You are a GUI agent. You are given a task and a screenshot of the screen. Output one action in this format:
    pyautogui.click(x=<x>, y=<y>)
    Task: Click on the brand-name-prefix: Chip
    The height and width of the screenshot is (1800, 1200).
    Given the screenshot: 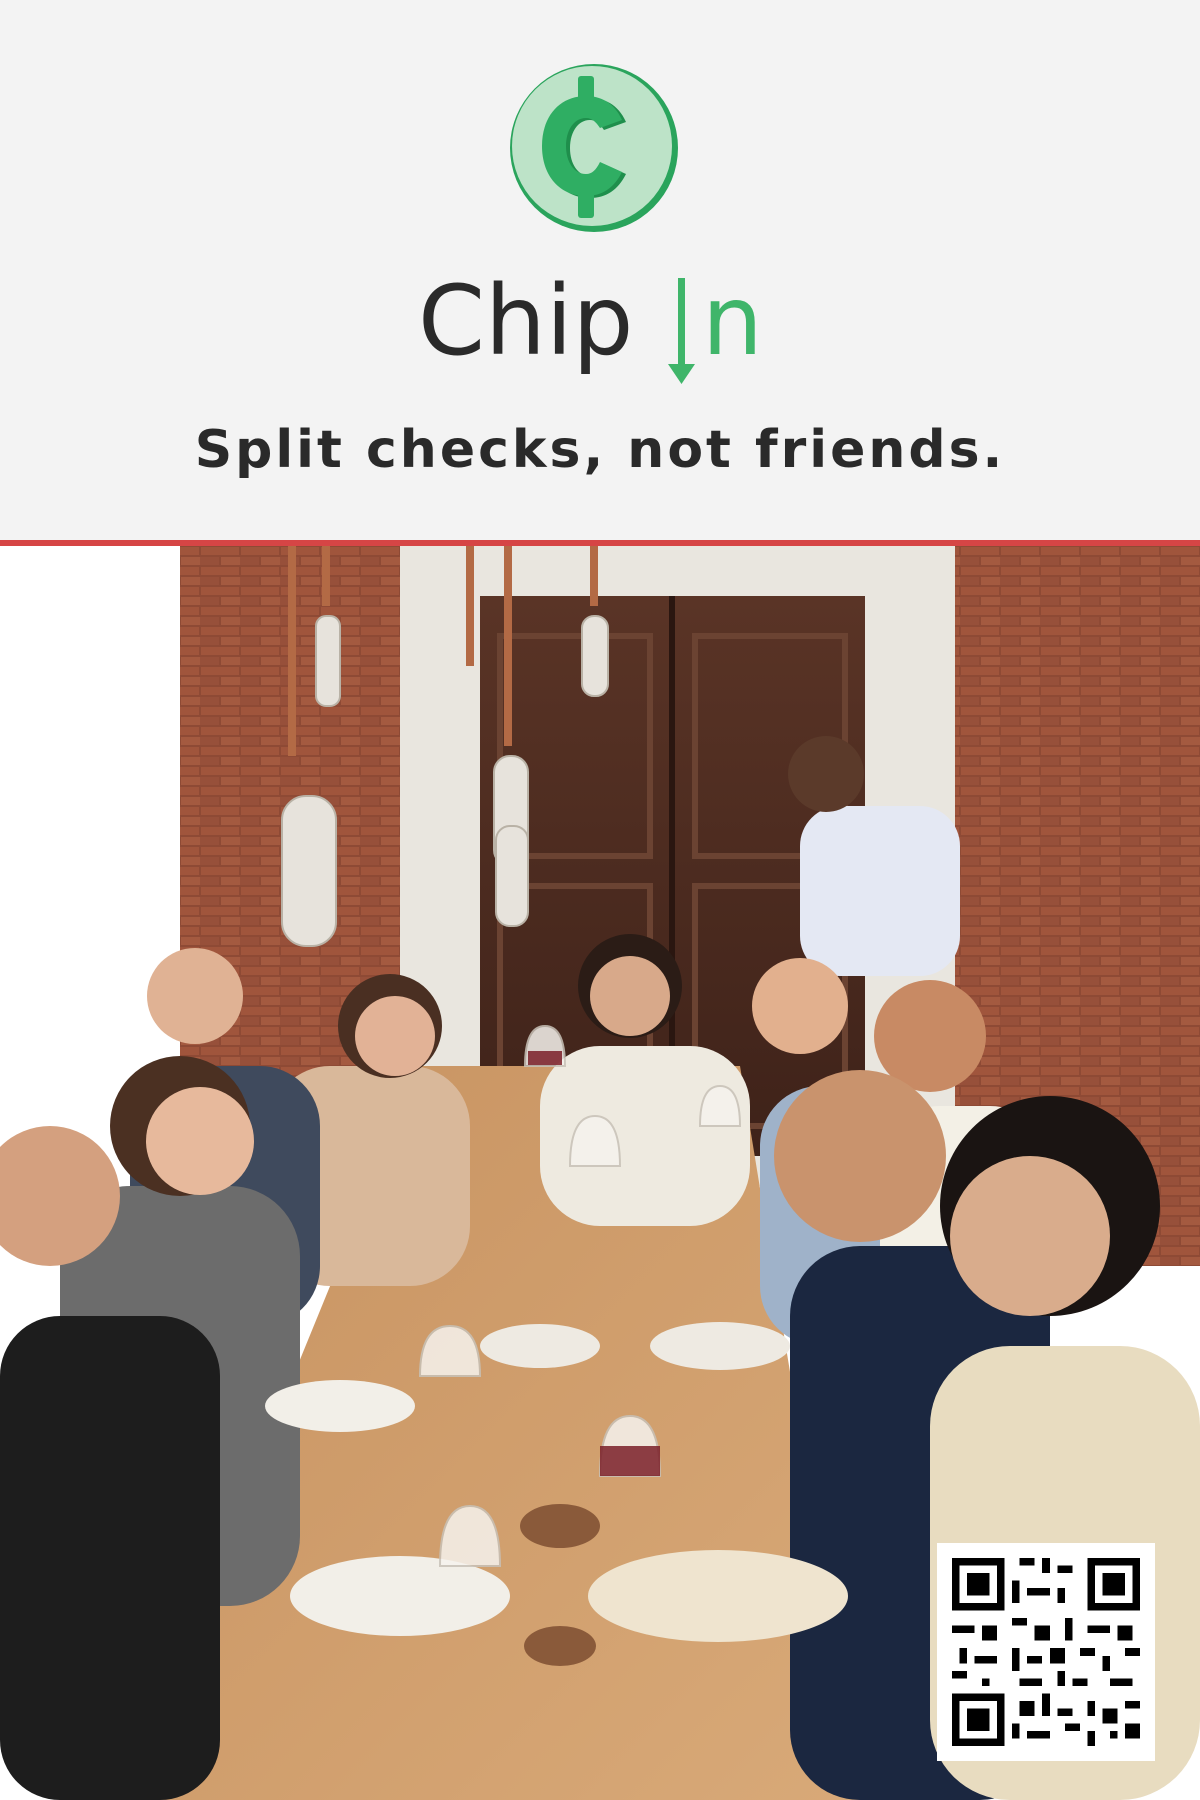 What is the action you would take?
    pyautogui.click(x=525, y=321)
    